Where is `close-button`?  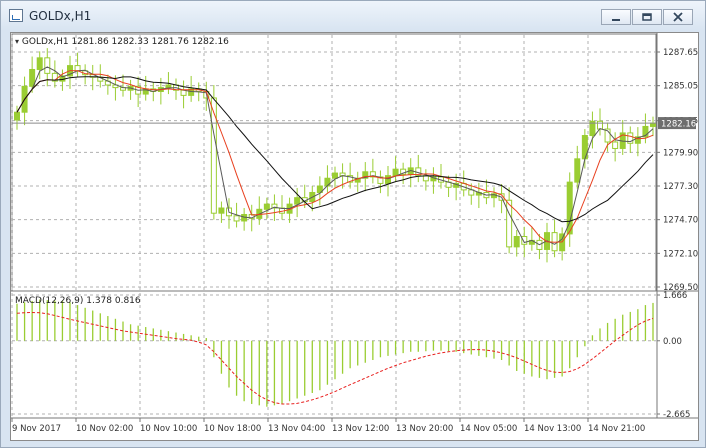
close-button is located at coordinates (678, 17).